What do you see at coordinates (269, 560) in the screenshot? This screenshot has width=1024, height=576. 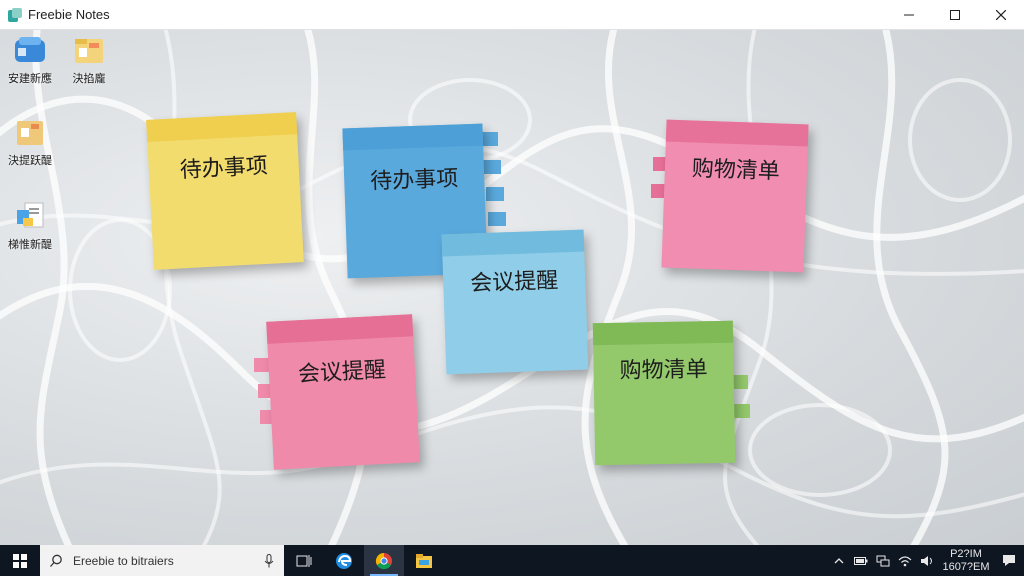 I see `microphone-icon` at bounding box center [269, 560].